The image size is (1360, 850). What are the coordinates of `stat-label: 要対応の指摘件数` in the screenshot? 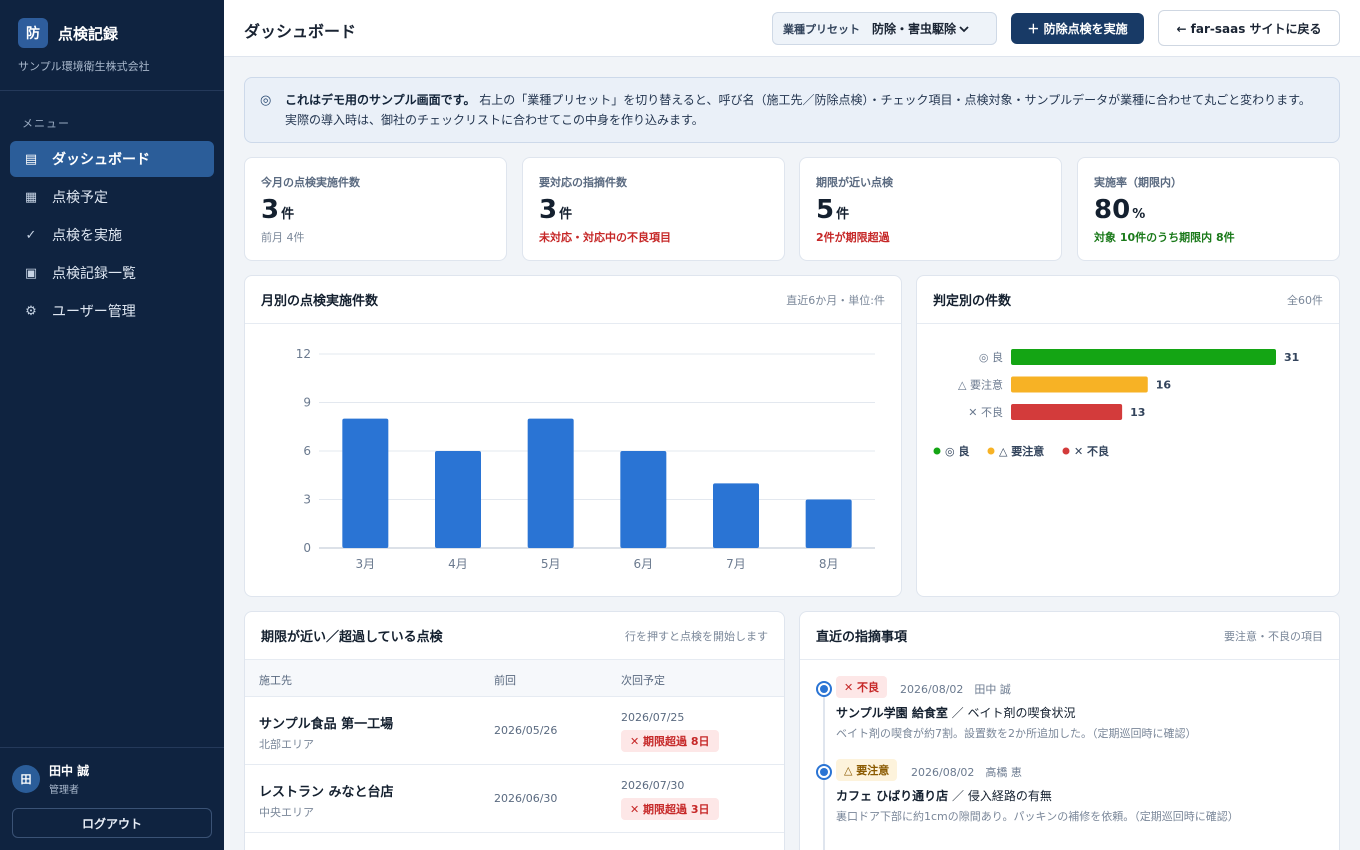 It's located at (583, 182).